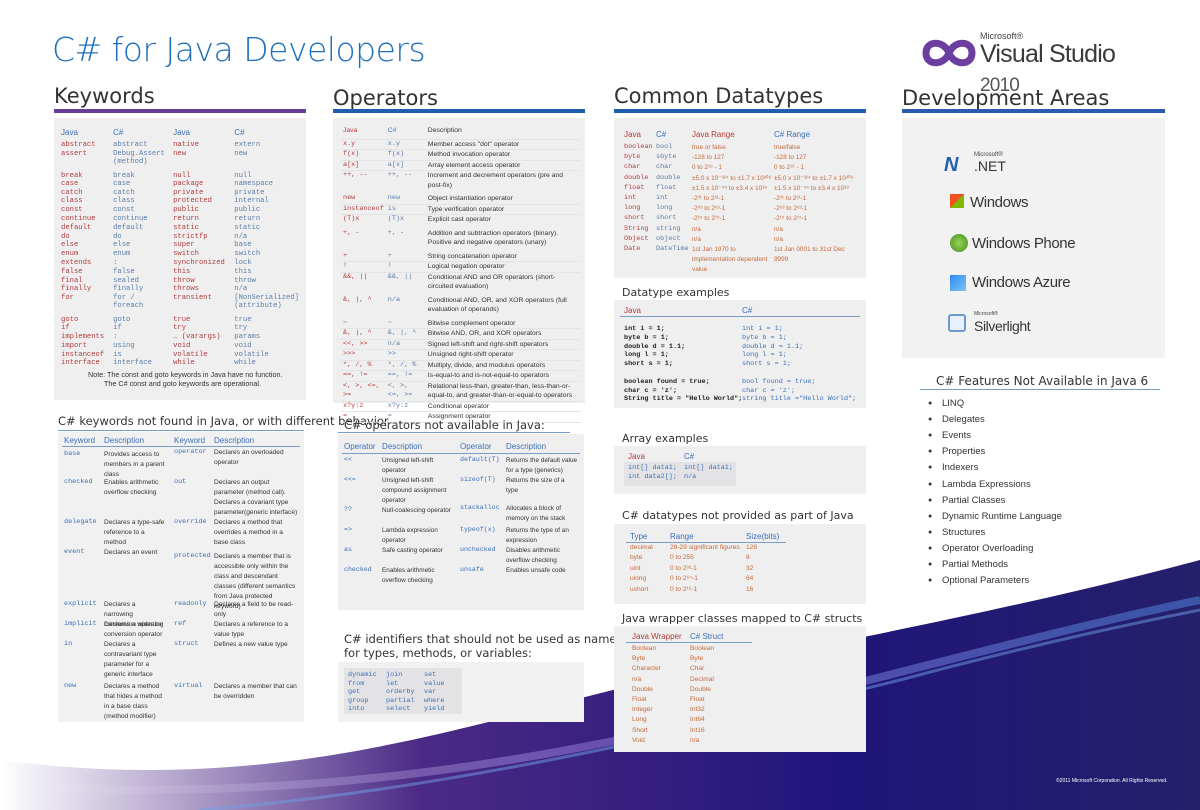 This screenshot has height=810, width=1200. I want to click on java-wrapper: Void, so click(638, 740).